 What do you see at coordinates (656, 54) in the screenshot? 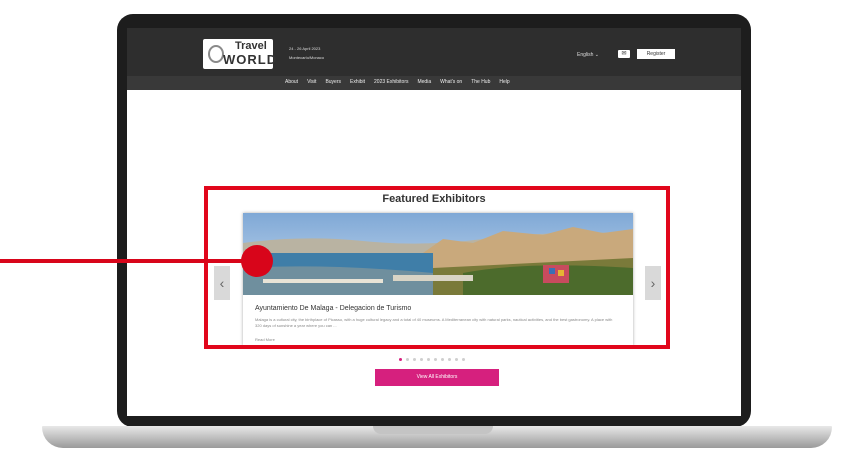
I see `register-button: Register` at bounding box center [656, 54].